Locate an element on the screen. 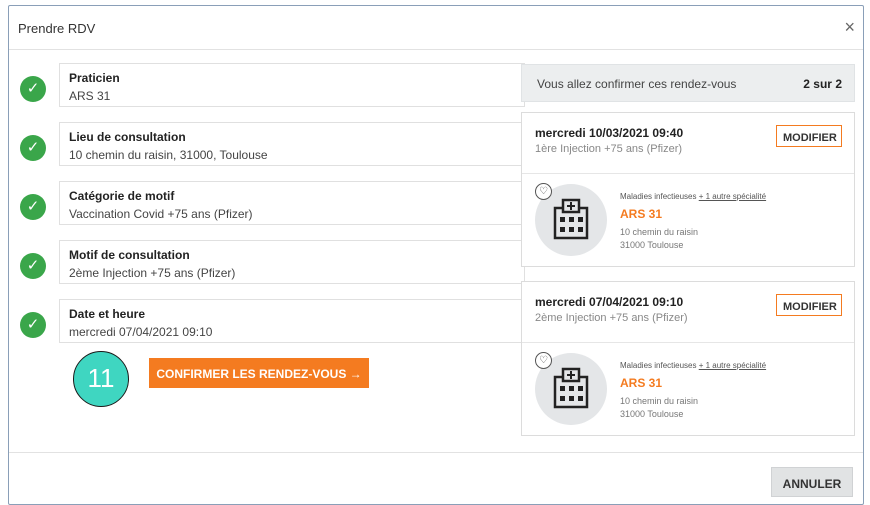 The width and height of the screenshot is (870, 505). appointment-motif: 1ère Injection +75 ans (Pfizer) is located at coordinates (609, 149).